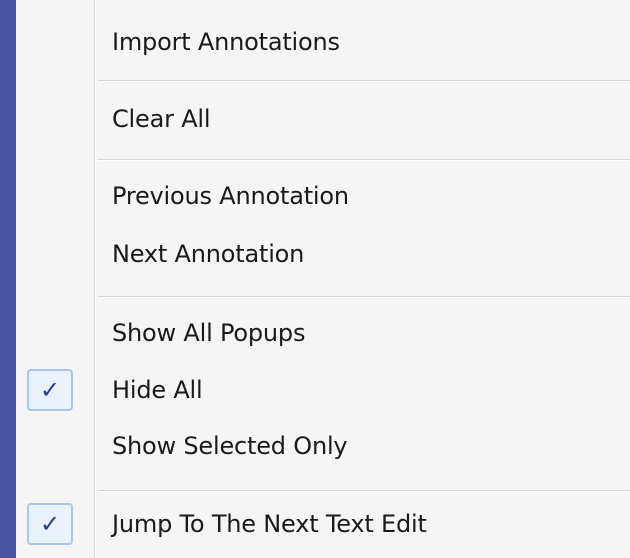  What do you see at coordinates (95, 279) in the screenshot?
I see `icon-gutter-divider` at bounding box center [95, 279].